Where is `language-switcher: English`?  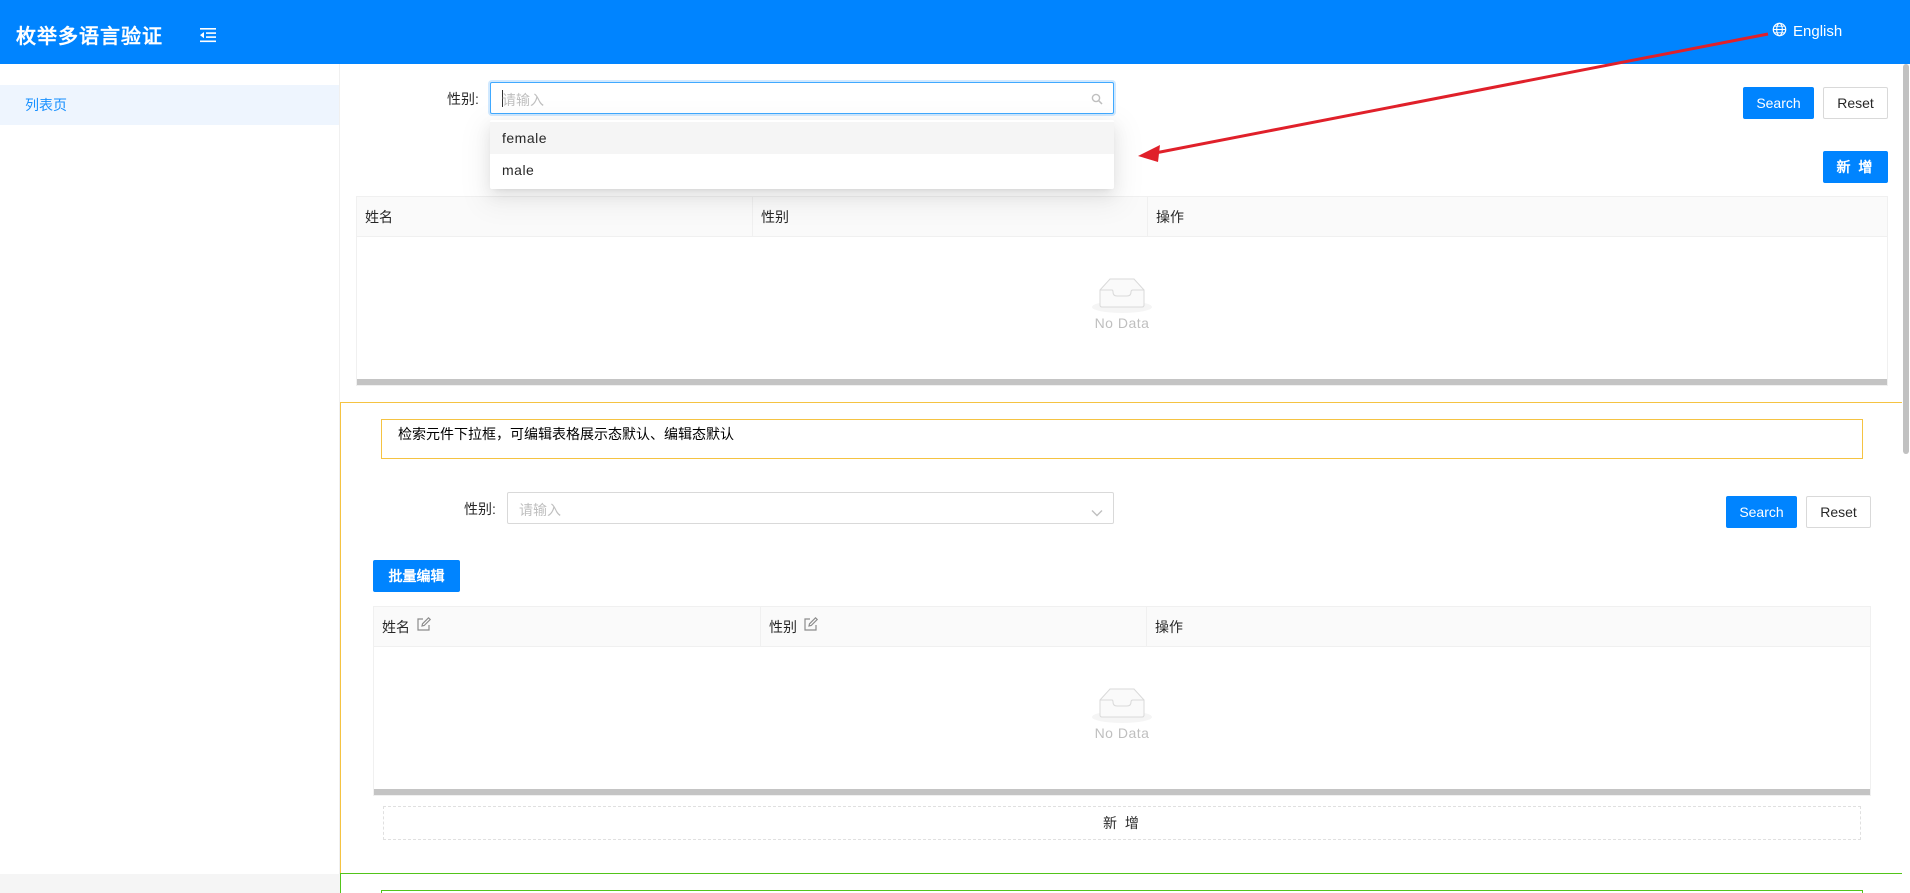 language-switcher: English is located at coordinates (1807, 31).